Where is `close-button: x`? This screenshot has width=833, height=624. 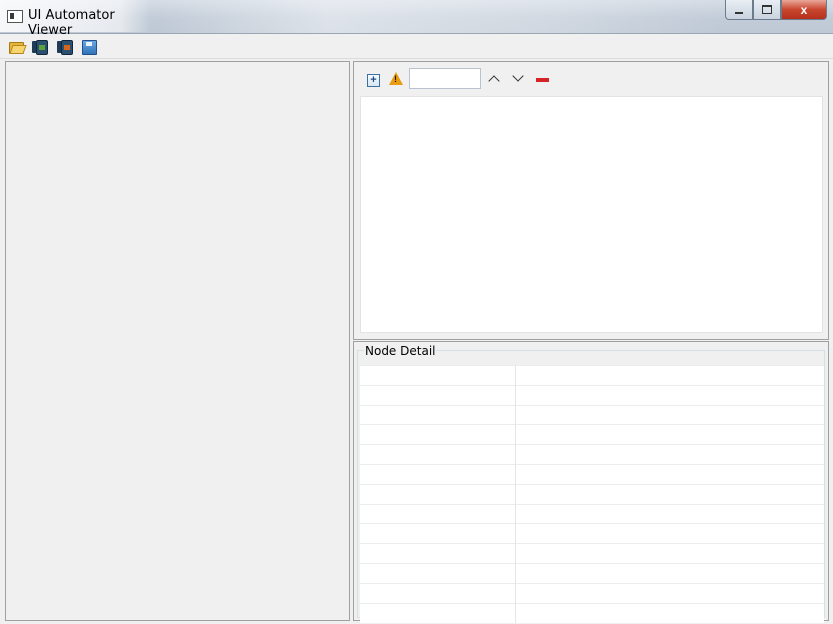
close-button: x is located at coordinates (804, 10).